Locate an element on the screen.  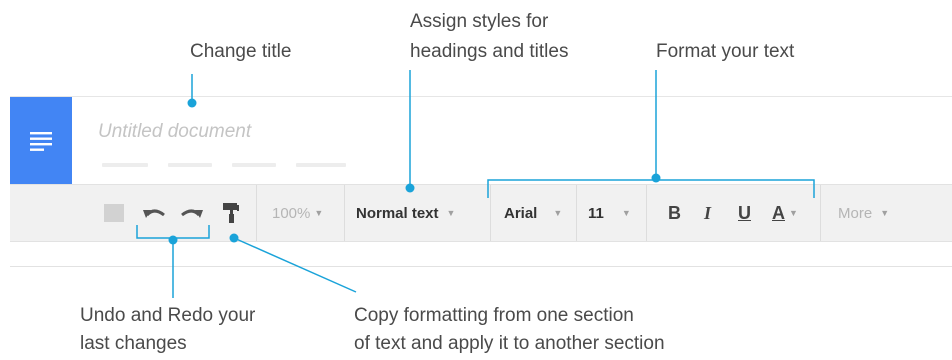
callout-undo-redo-line2: last changes is located at coordinates (133, 343).